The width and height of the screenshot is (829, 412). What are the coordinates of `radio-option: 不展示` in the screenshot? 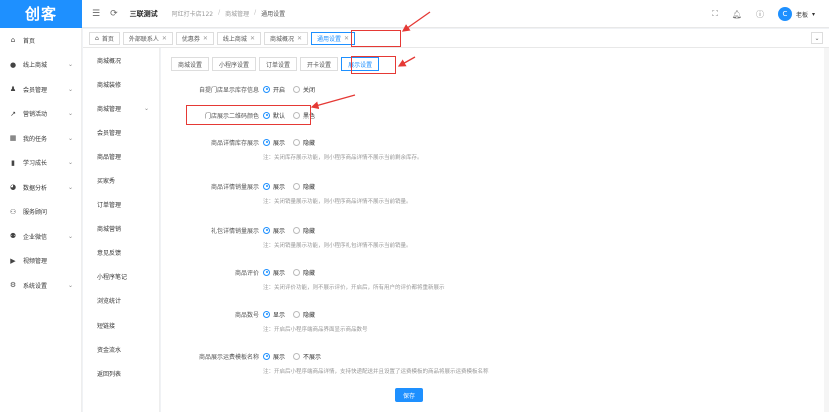 It's located at (307, 356).